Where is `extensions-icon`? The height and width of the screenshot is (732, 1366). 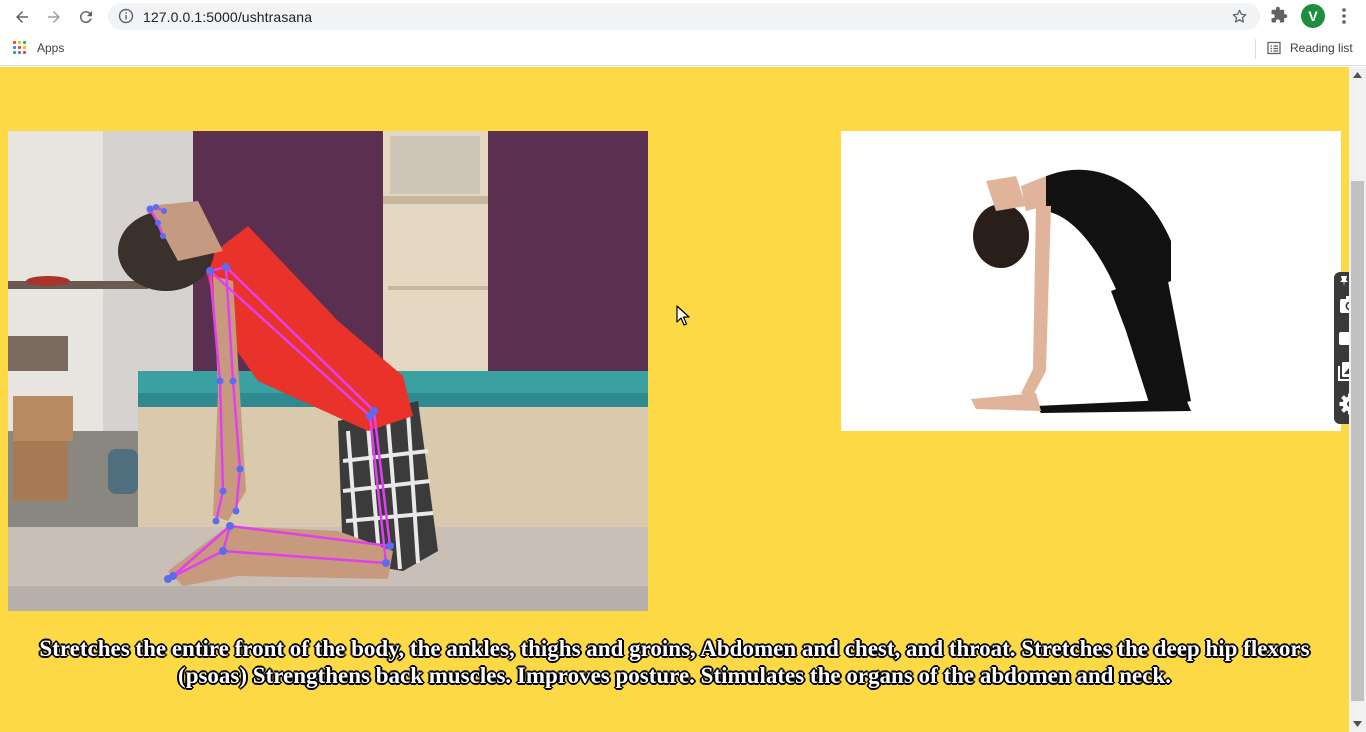
extensions-icon is located at coordinates (1279, 15).